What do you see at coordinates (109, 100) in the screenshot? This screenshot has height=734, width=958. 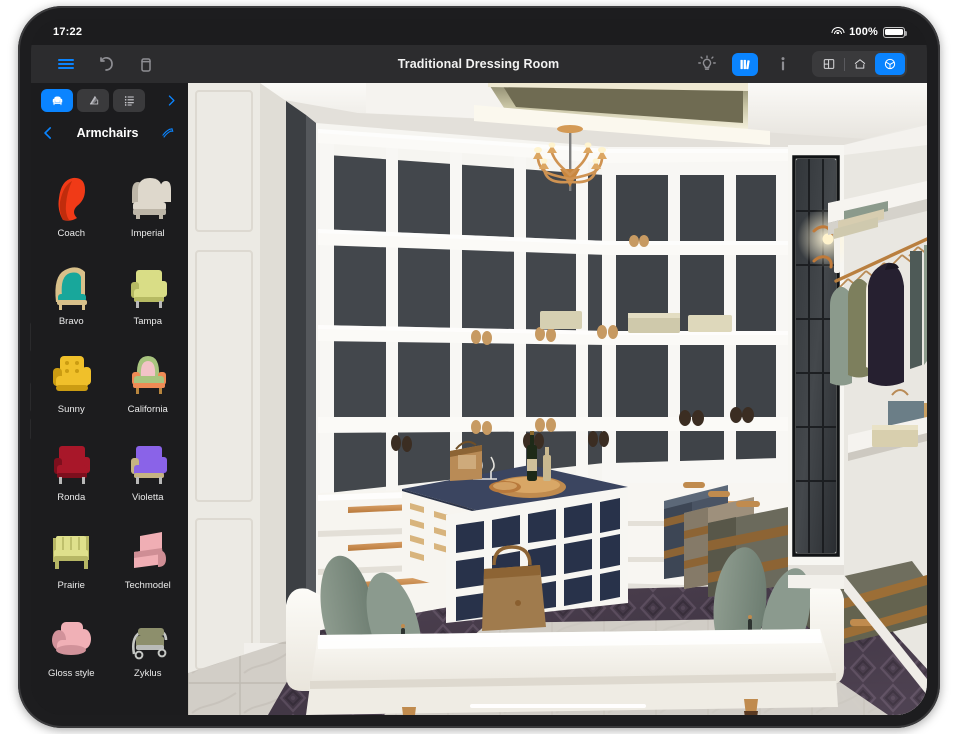 I see `catalog-tab-bar` at bounding box center [109, 100].